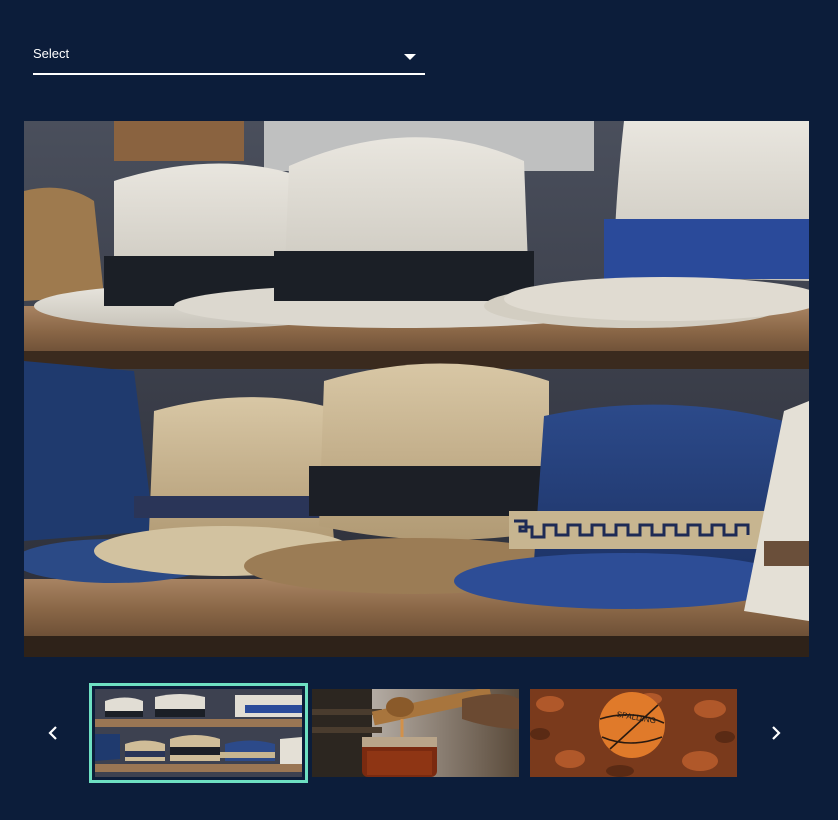 The image size is (838, 820). I want to click on chevron-right-icon, so click(776, 733).